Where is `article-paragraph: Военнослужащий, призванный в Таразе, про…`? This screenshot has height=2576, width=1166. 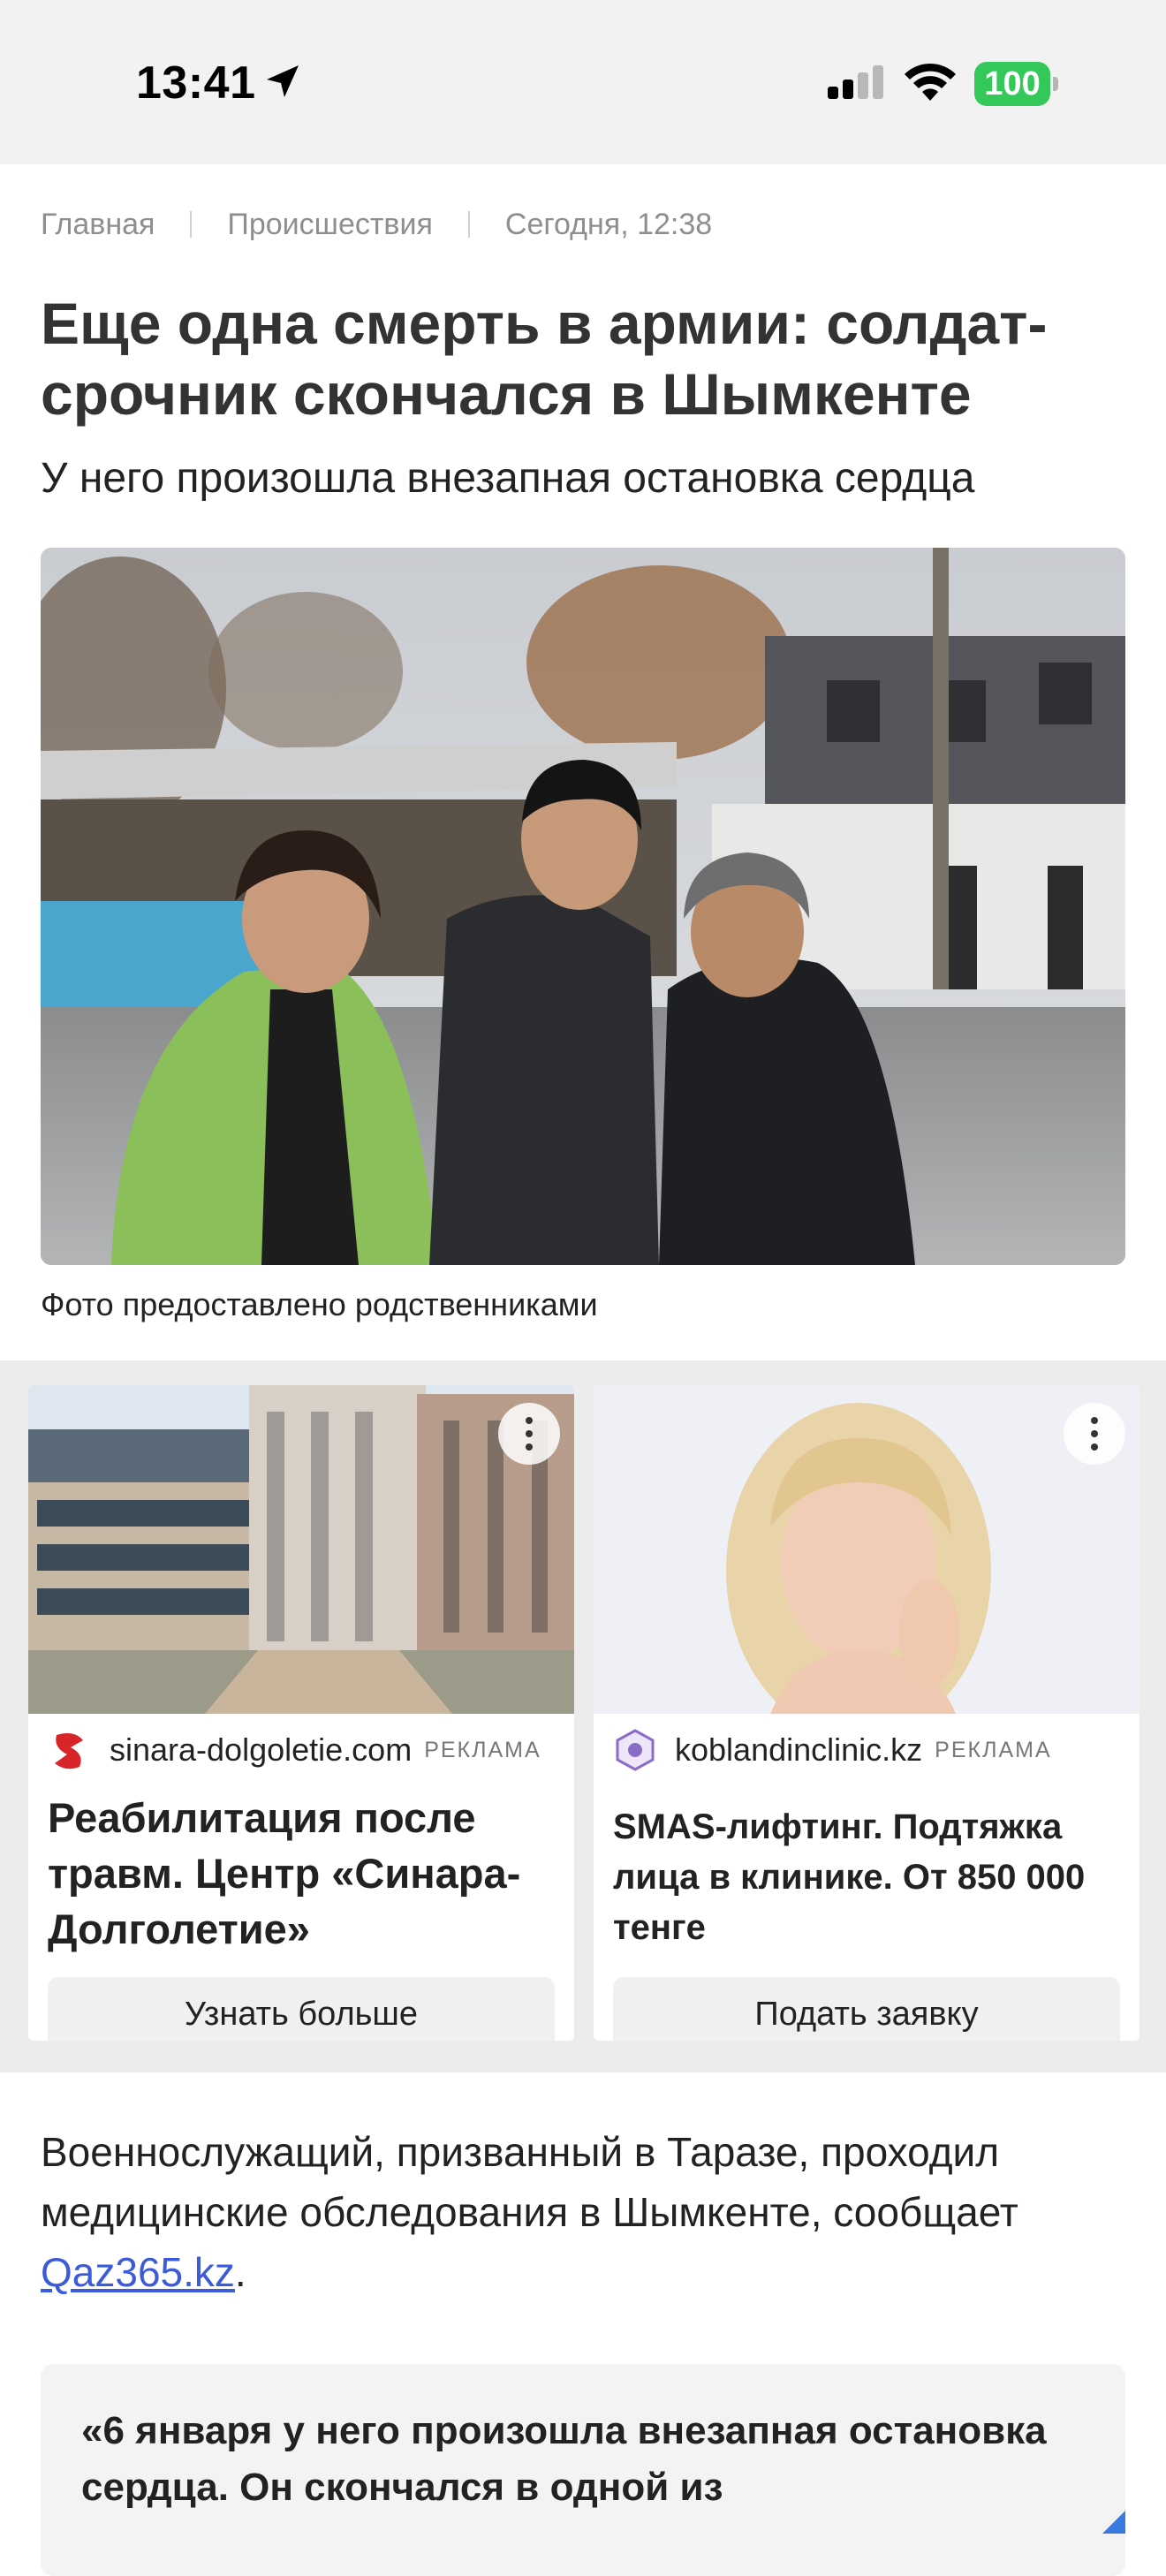
article-paragraph: Военнослужащий, призванный в Таразе, про… is located at coordinates (588, 2212).